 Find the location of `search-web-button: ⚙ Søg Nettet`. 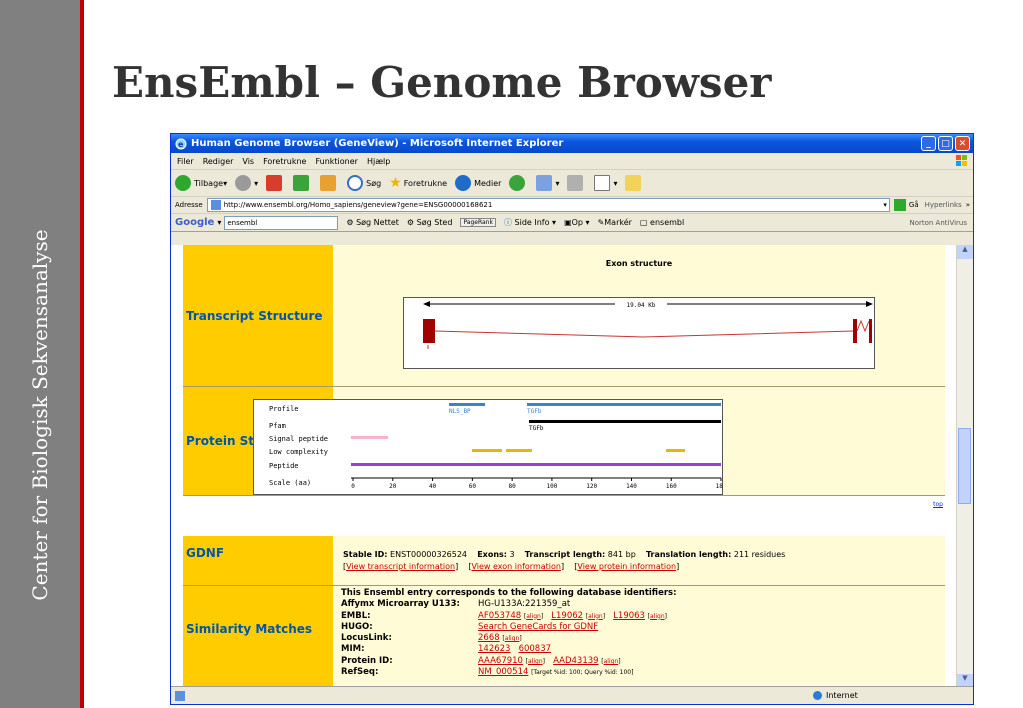

search-web-button: ⚙ Søg Nettet is located at coordinates (372, 222).